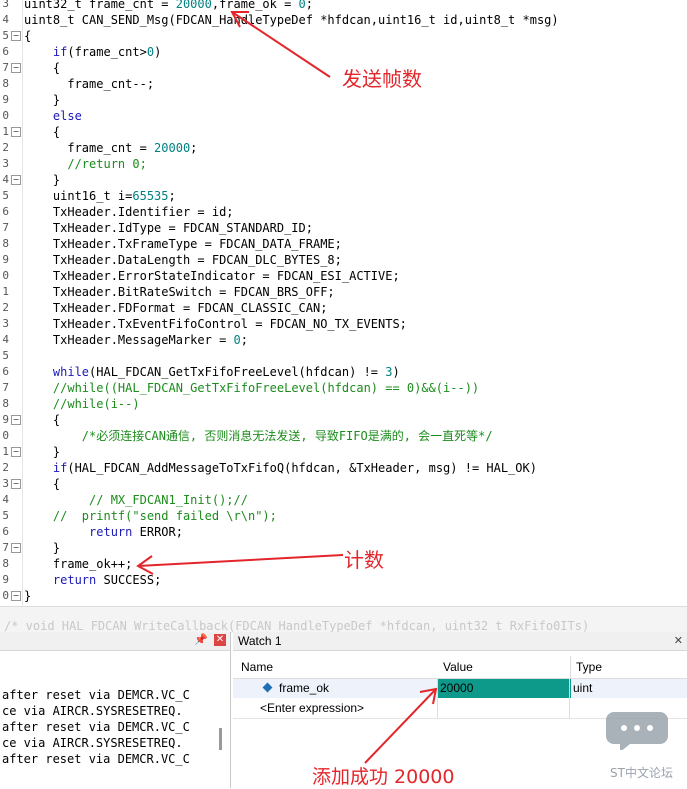  Describe the element at coordinates (183, 244) in the screenshot. I see `code-line: TxHeader.TxFrameType = FDCAN_DATA_FRAME;` at that location.